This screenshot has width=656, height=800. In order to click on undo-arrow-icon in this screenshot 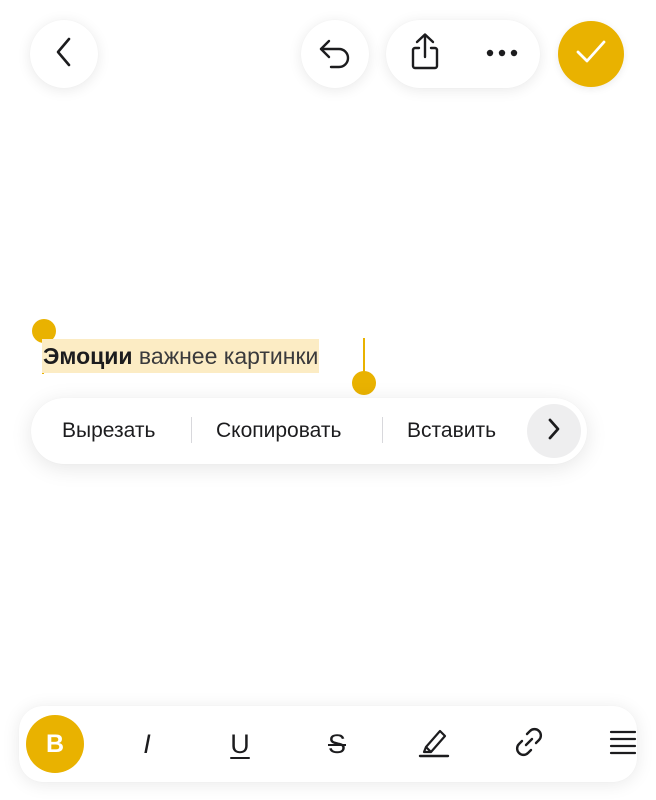, I will do `click(335, 54)`.